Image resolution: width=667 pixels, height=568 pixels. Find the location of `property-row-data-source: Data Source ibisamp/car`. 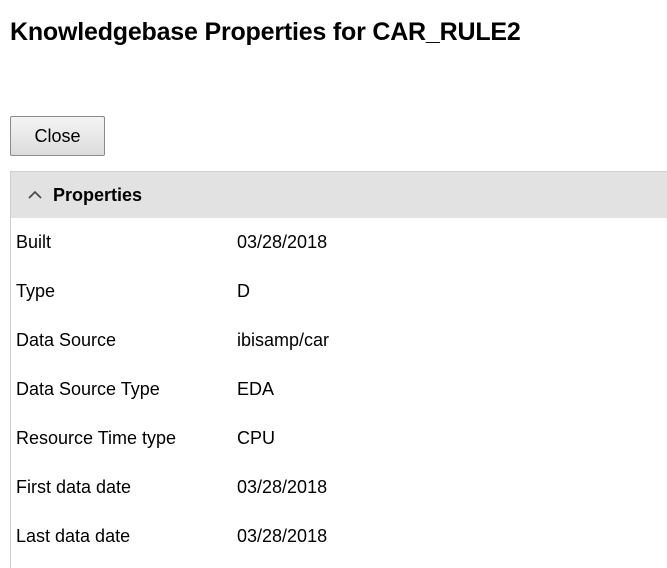

property-row-data-source: Data Source ibisamp/car is located at coordinates (339, 340).